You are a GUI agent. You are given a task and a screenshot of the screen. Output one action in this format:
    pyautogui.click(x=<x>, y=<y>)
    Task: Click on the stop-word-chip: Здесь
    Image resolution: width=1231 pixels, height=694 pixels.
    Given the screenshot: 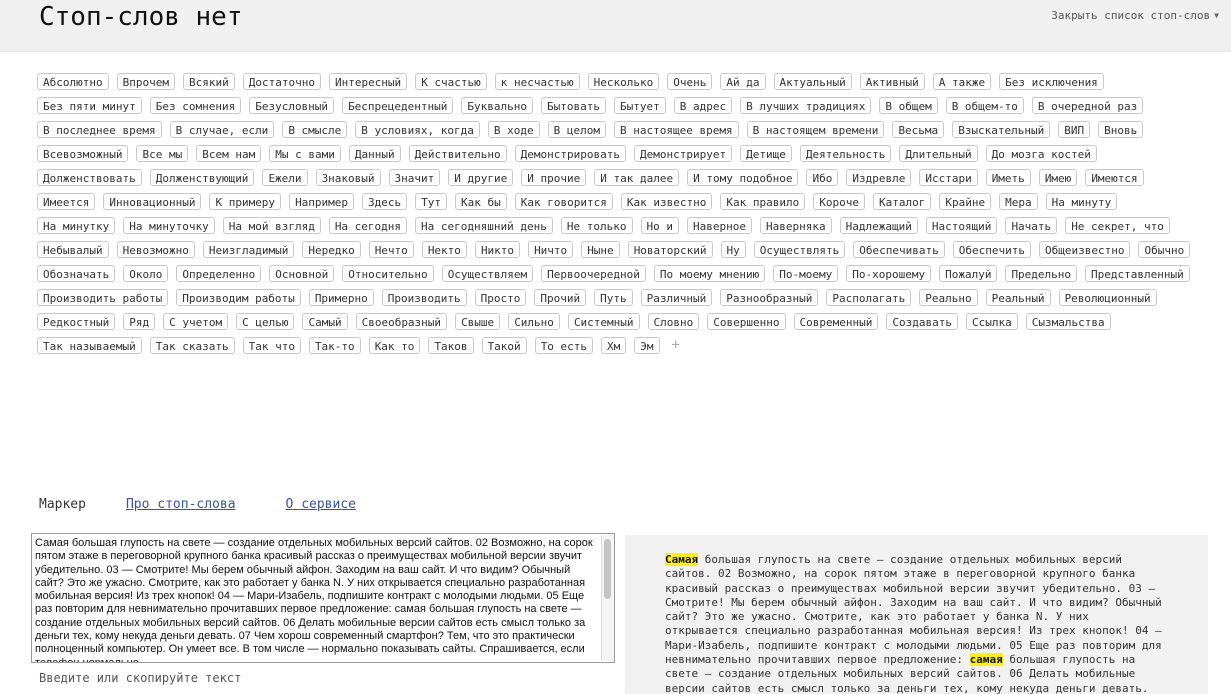 What is the action you would take?
    pyautogui.click(x=385, y=201)
    